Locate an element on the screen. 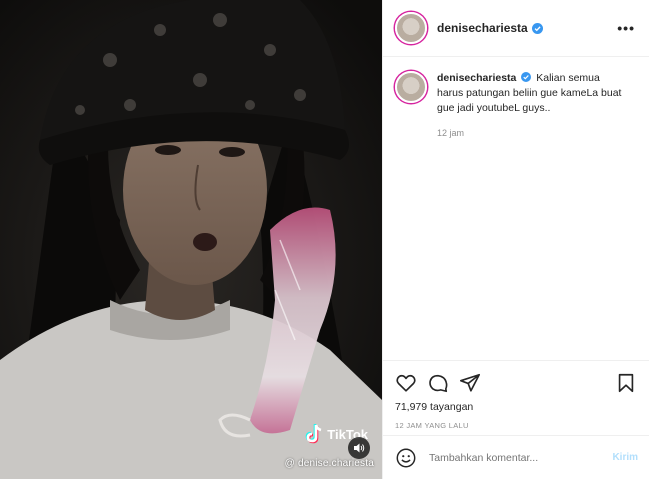  avatar is located at coordinates (411, 28).